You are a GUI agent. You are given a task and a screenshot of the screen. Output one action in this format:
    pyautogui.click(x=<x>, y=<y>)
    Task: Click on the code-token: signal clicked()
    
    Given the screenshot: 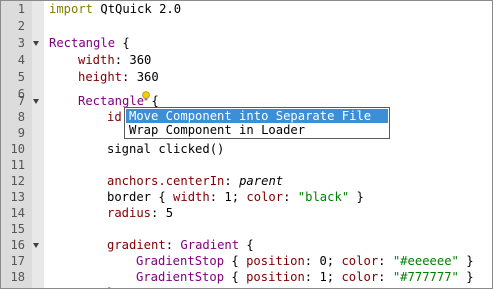 What is the action you would take?
    pyautogui.click(x=166, y=149)
    